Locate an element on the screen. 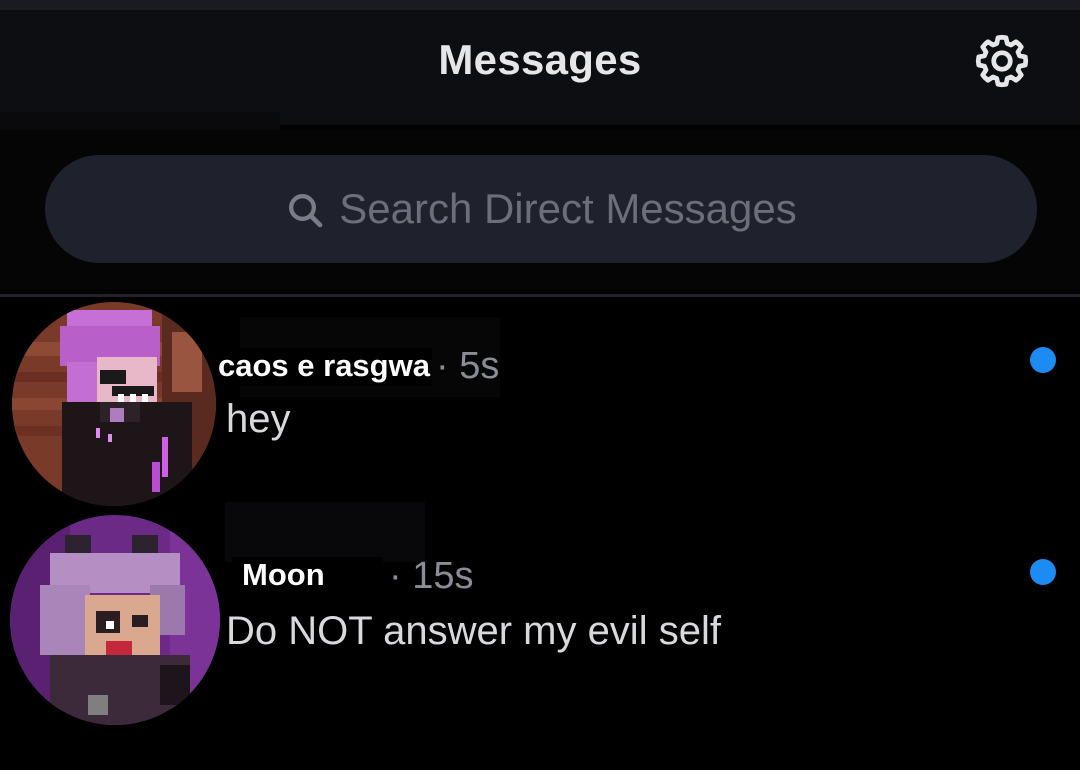 This screenshot has width=1080, height=770. conversation-name: Moon is located at coordinates (307, 577).